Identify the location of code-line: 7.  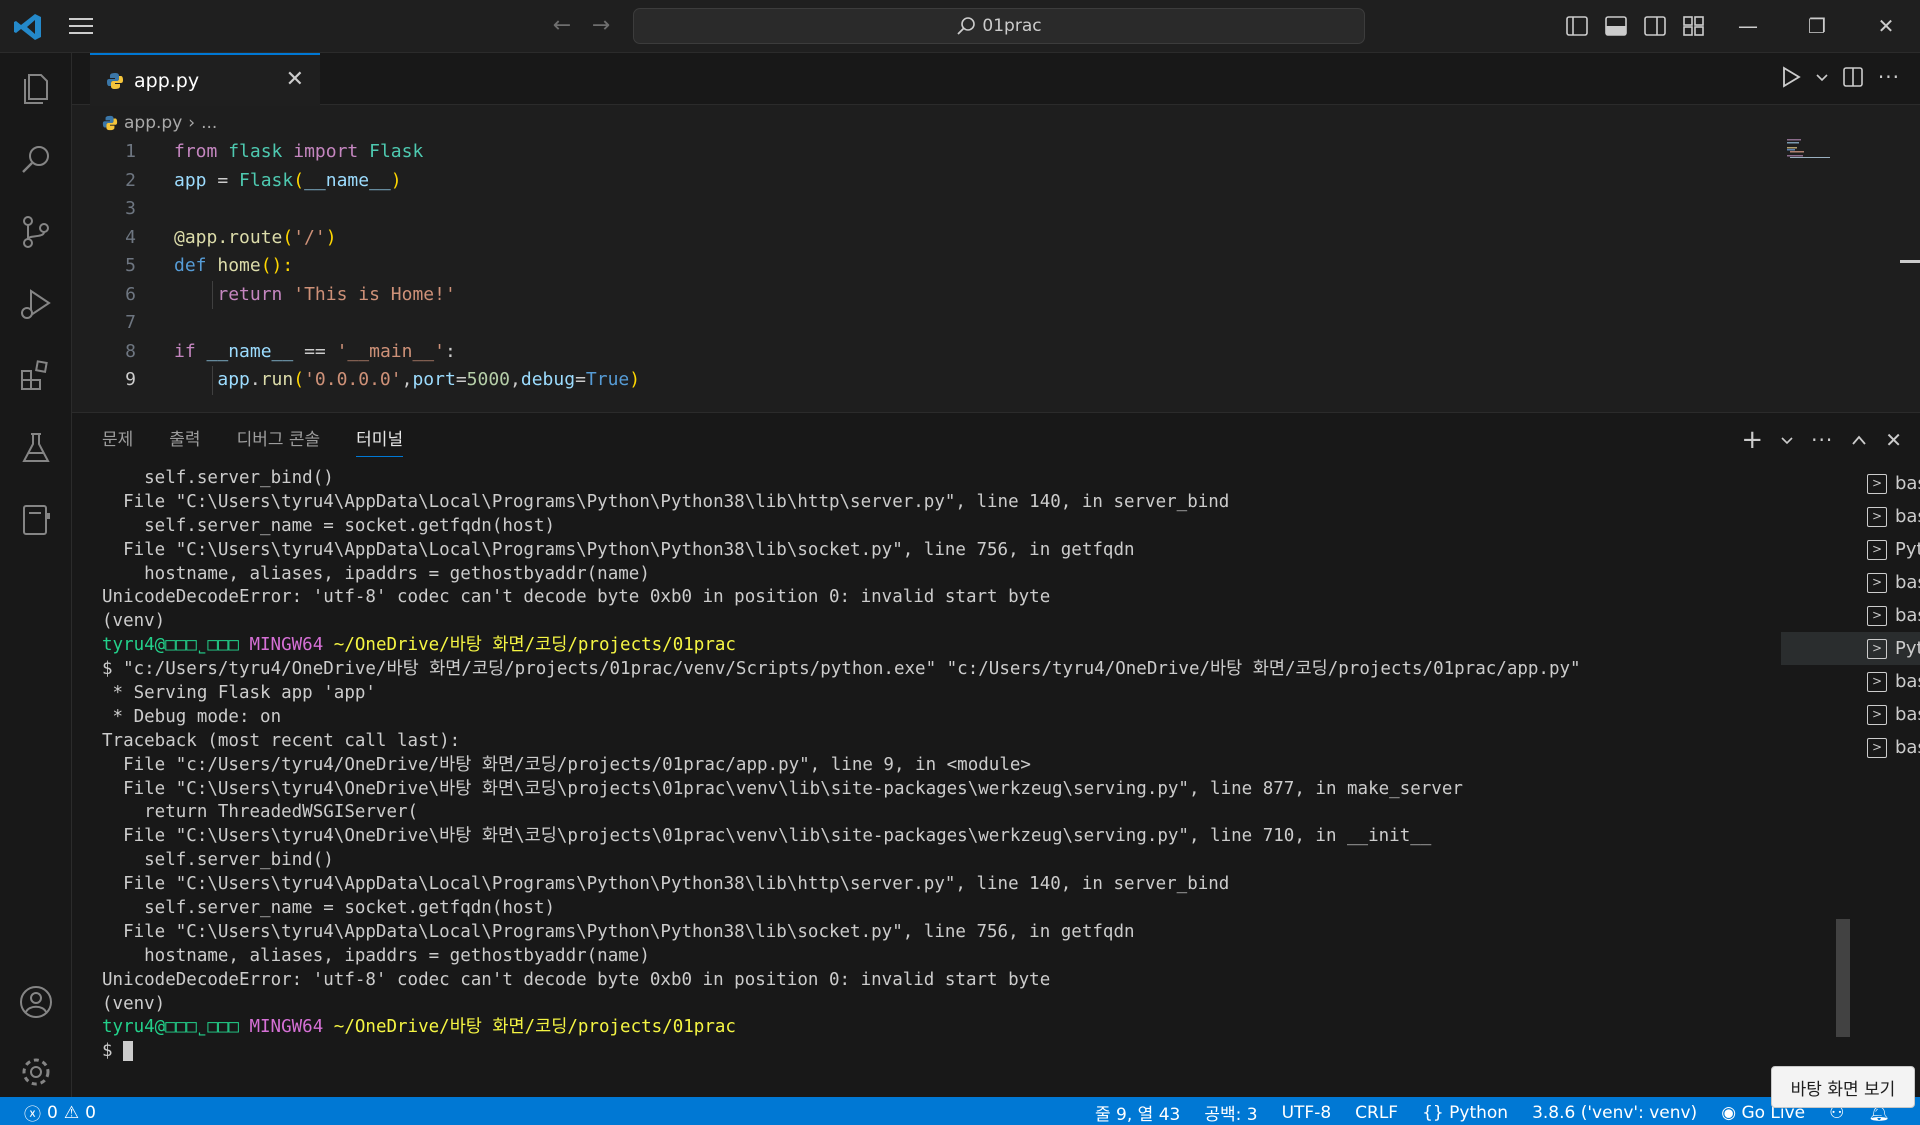
(922, 323).